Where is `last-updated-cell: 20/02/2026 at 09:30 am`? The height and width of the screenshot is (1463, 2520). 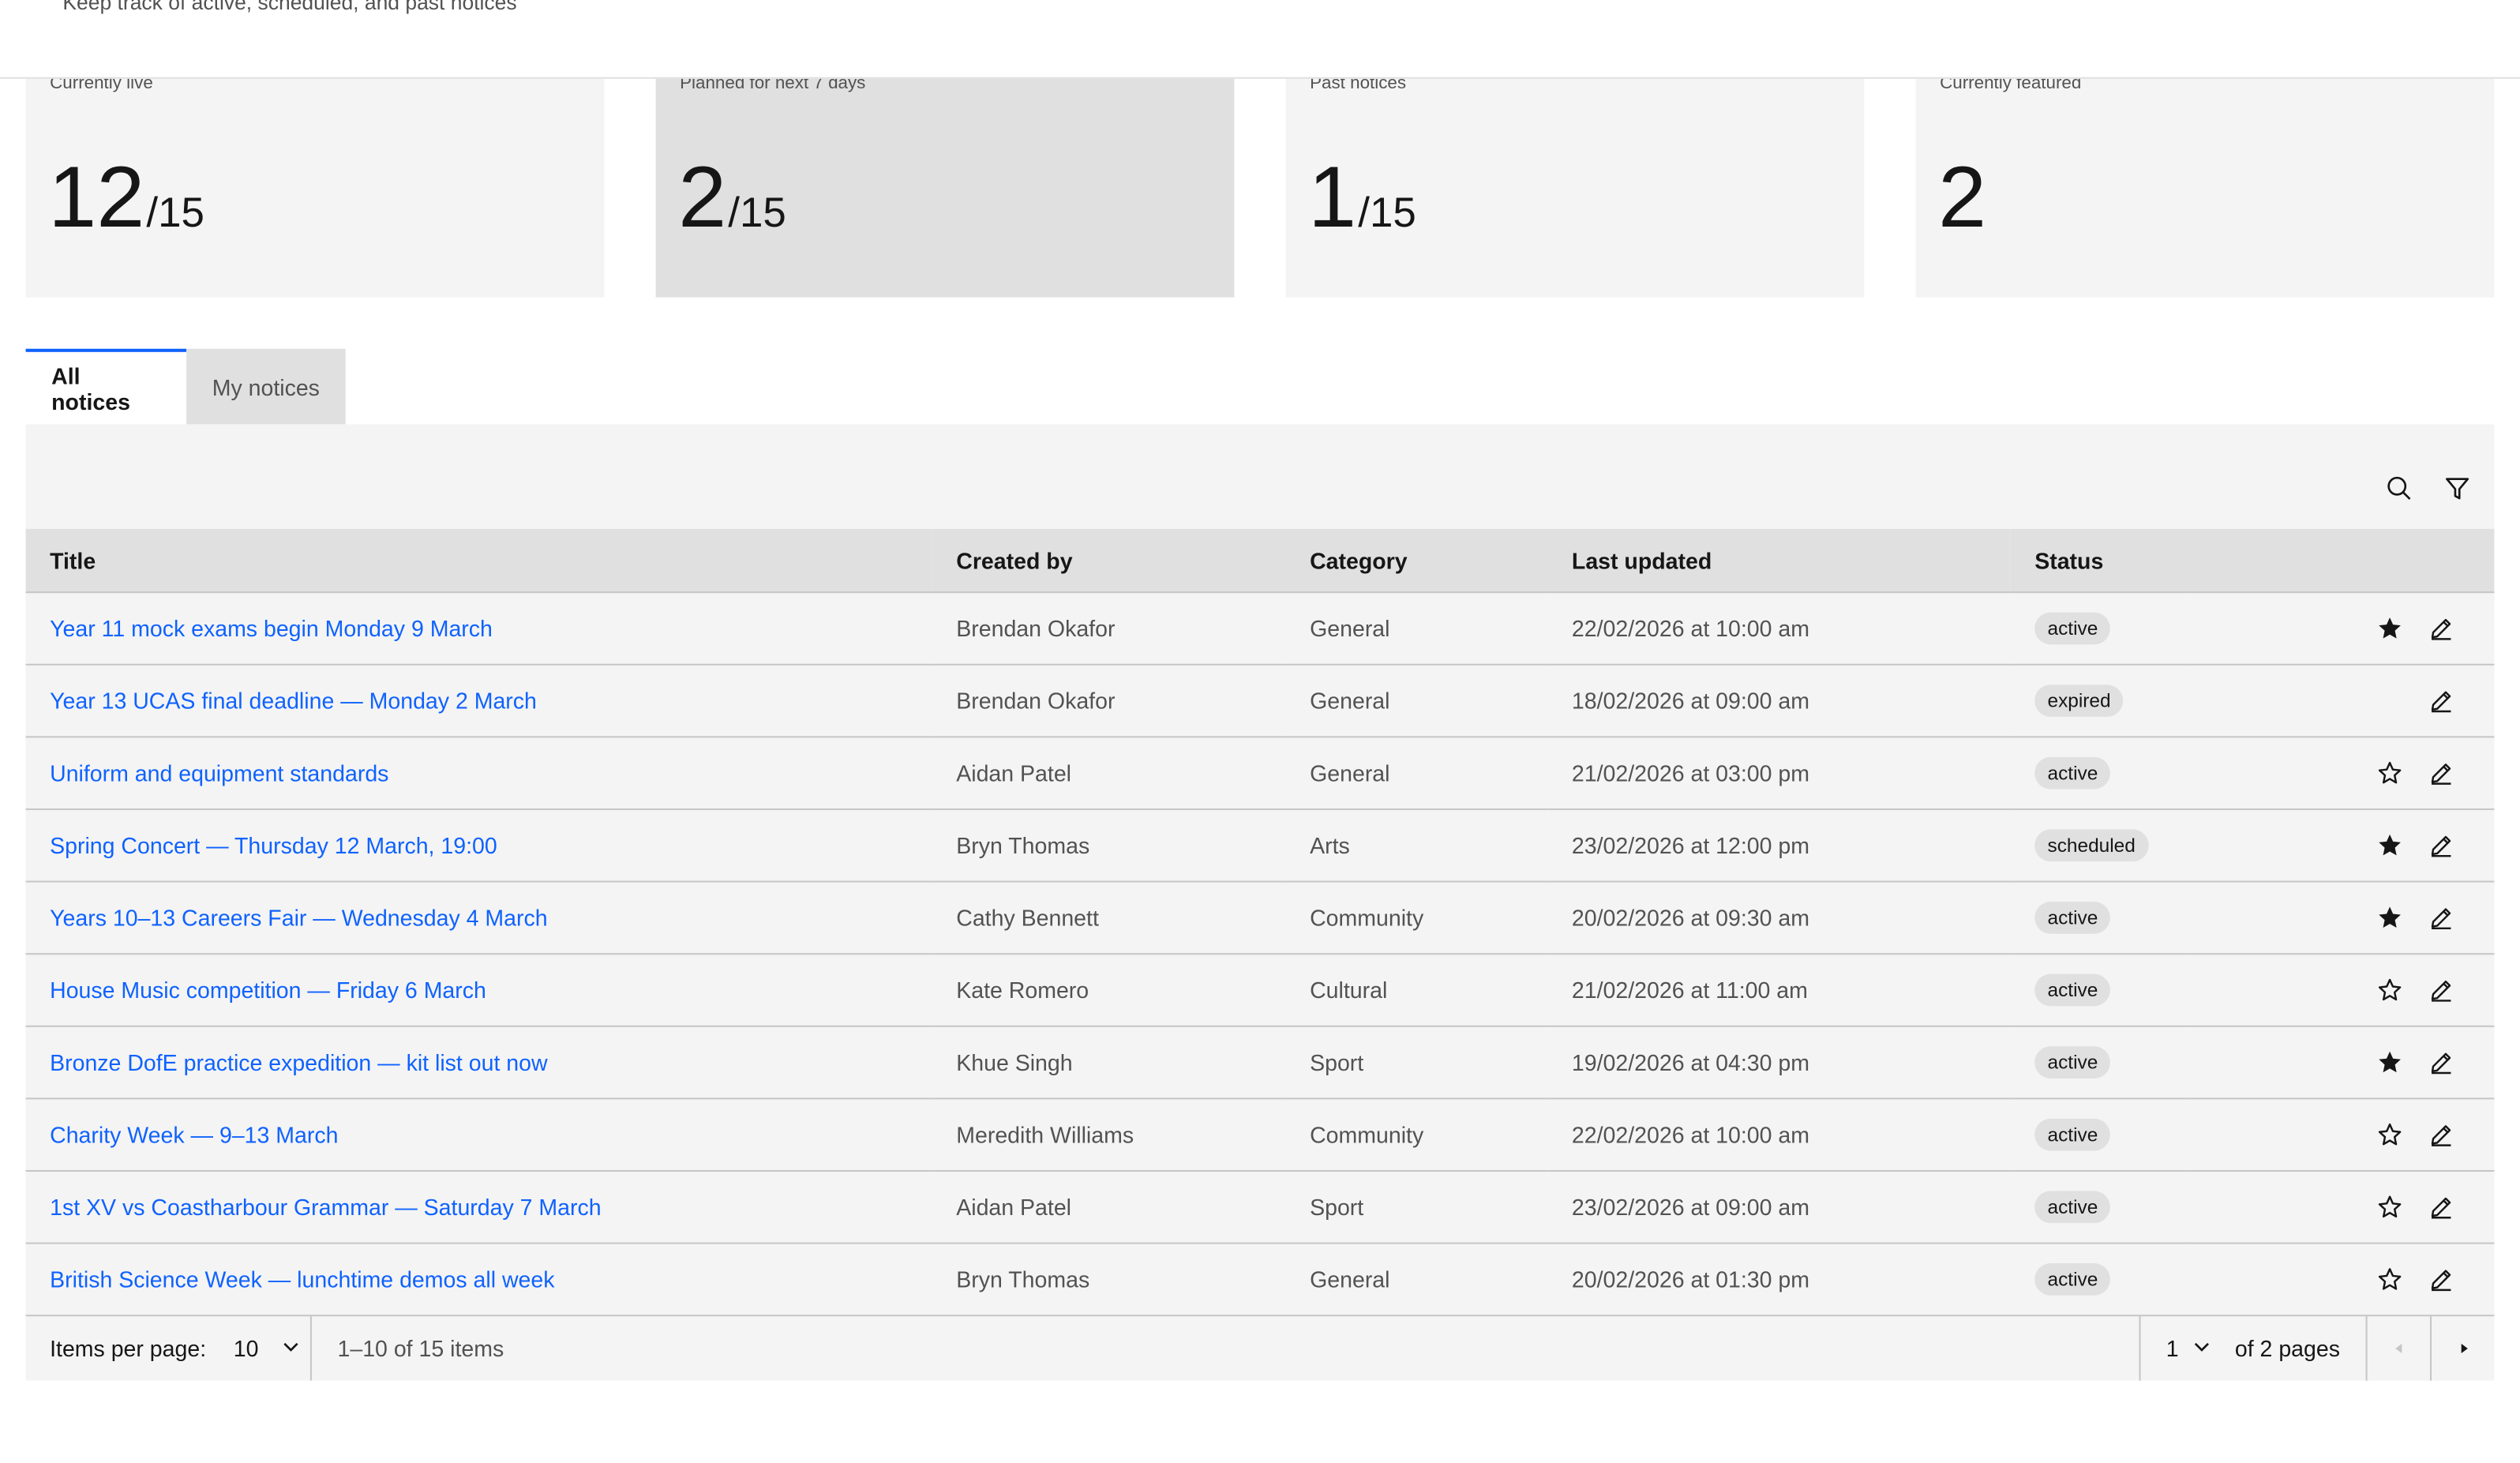 last-updated-cell: 20/02/2026 at 09:30 am is located at coordinates (1779, 917).